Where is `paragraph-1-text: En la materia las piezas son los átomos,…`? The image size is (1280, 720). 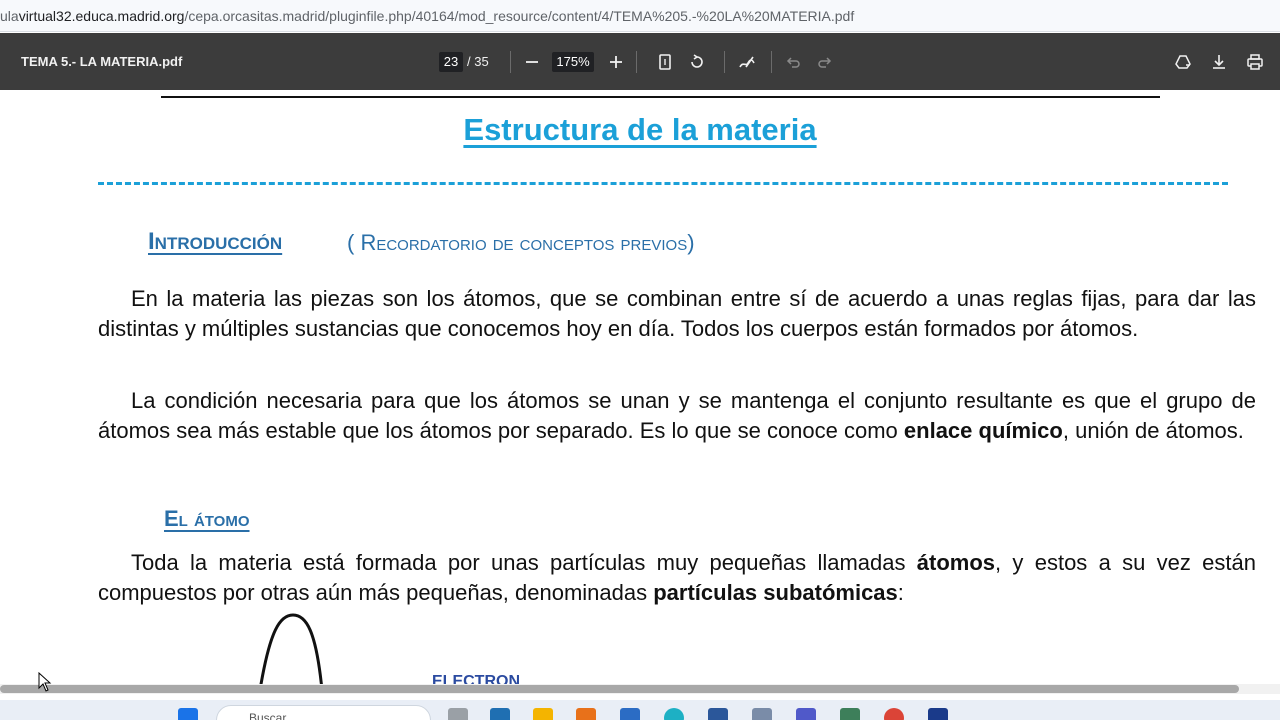 paragraph-1-text: En la materia las piezas son los átomos,… is located at coordinates (677, 313).